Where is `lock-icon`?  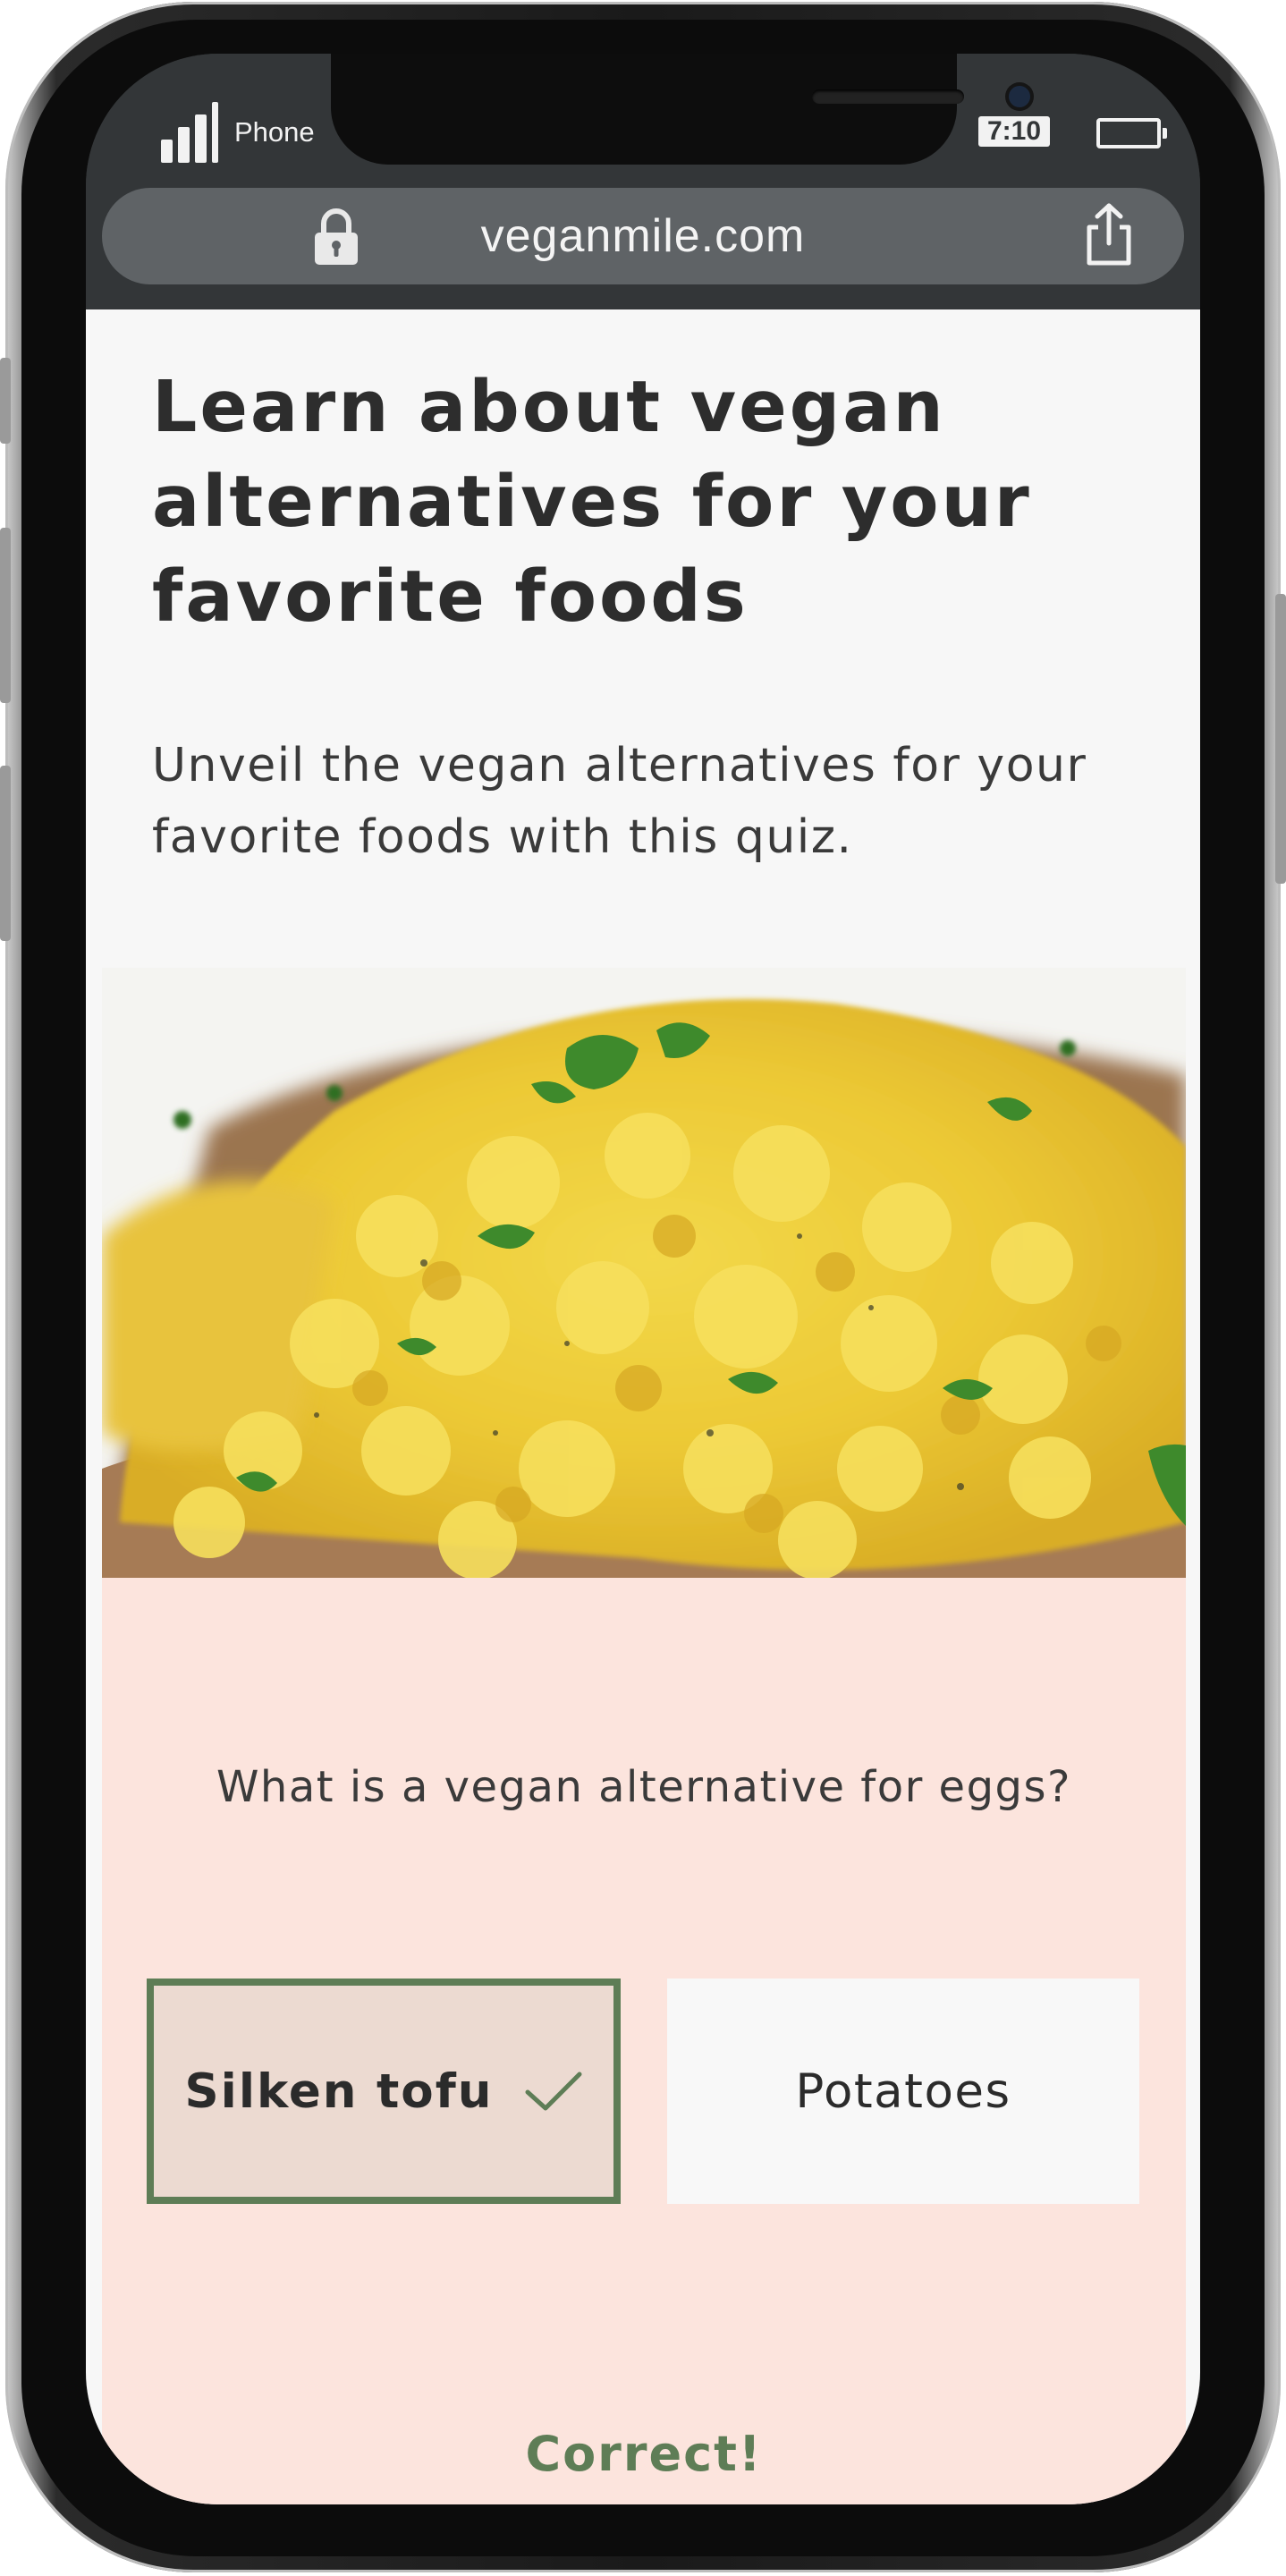 lock-icon is located at coordinates (336, 236).